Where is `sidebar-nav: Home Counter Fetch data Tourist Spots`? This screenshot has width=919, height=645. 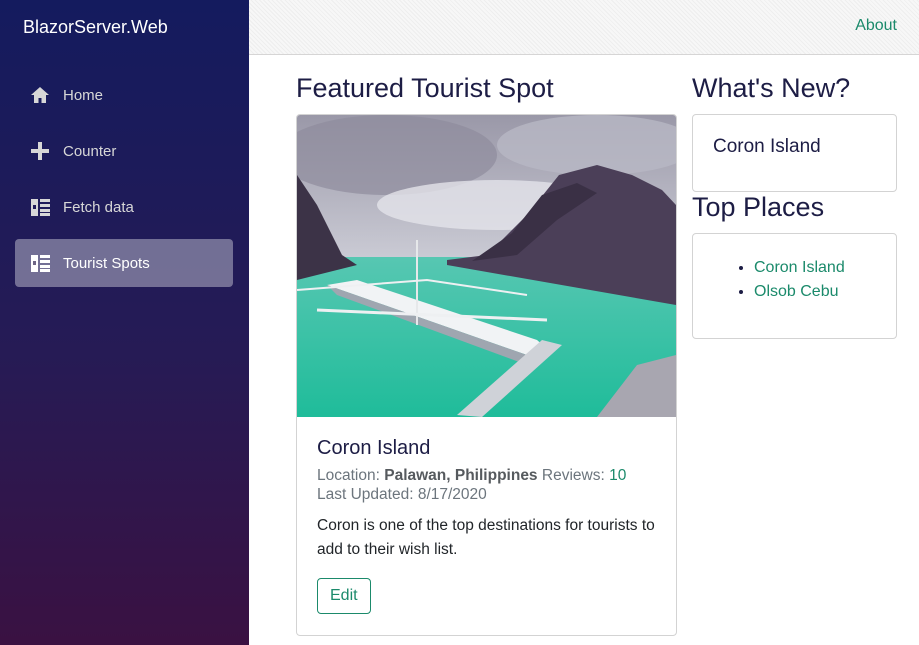
sidebar-nav: Home Counter Fetch data Tourist Spots is located at coordinates (124, 171).